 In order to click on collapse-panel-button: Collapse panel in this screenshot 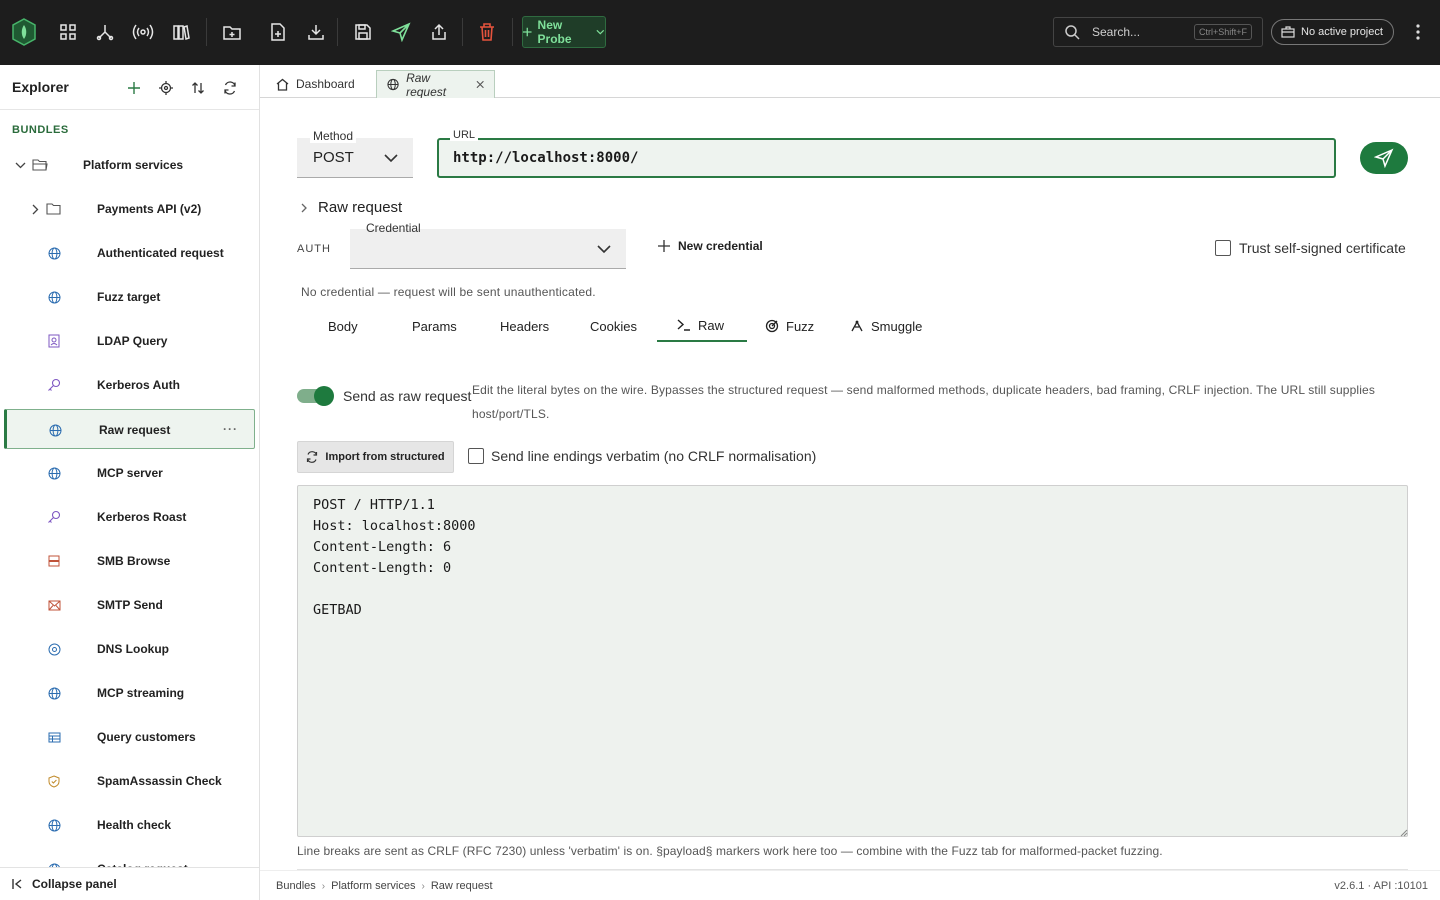, I will do `click(129, 883)`.